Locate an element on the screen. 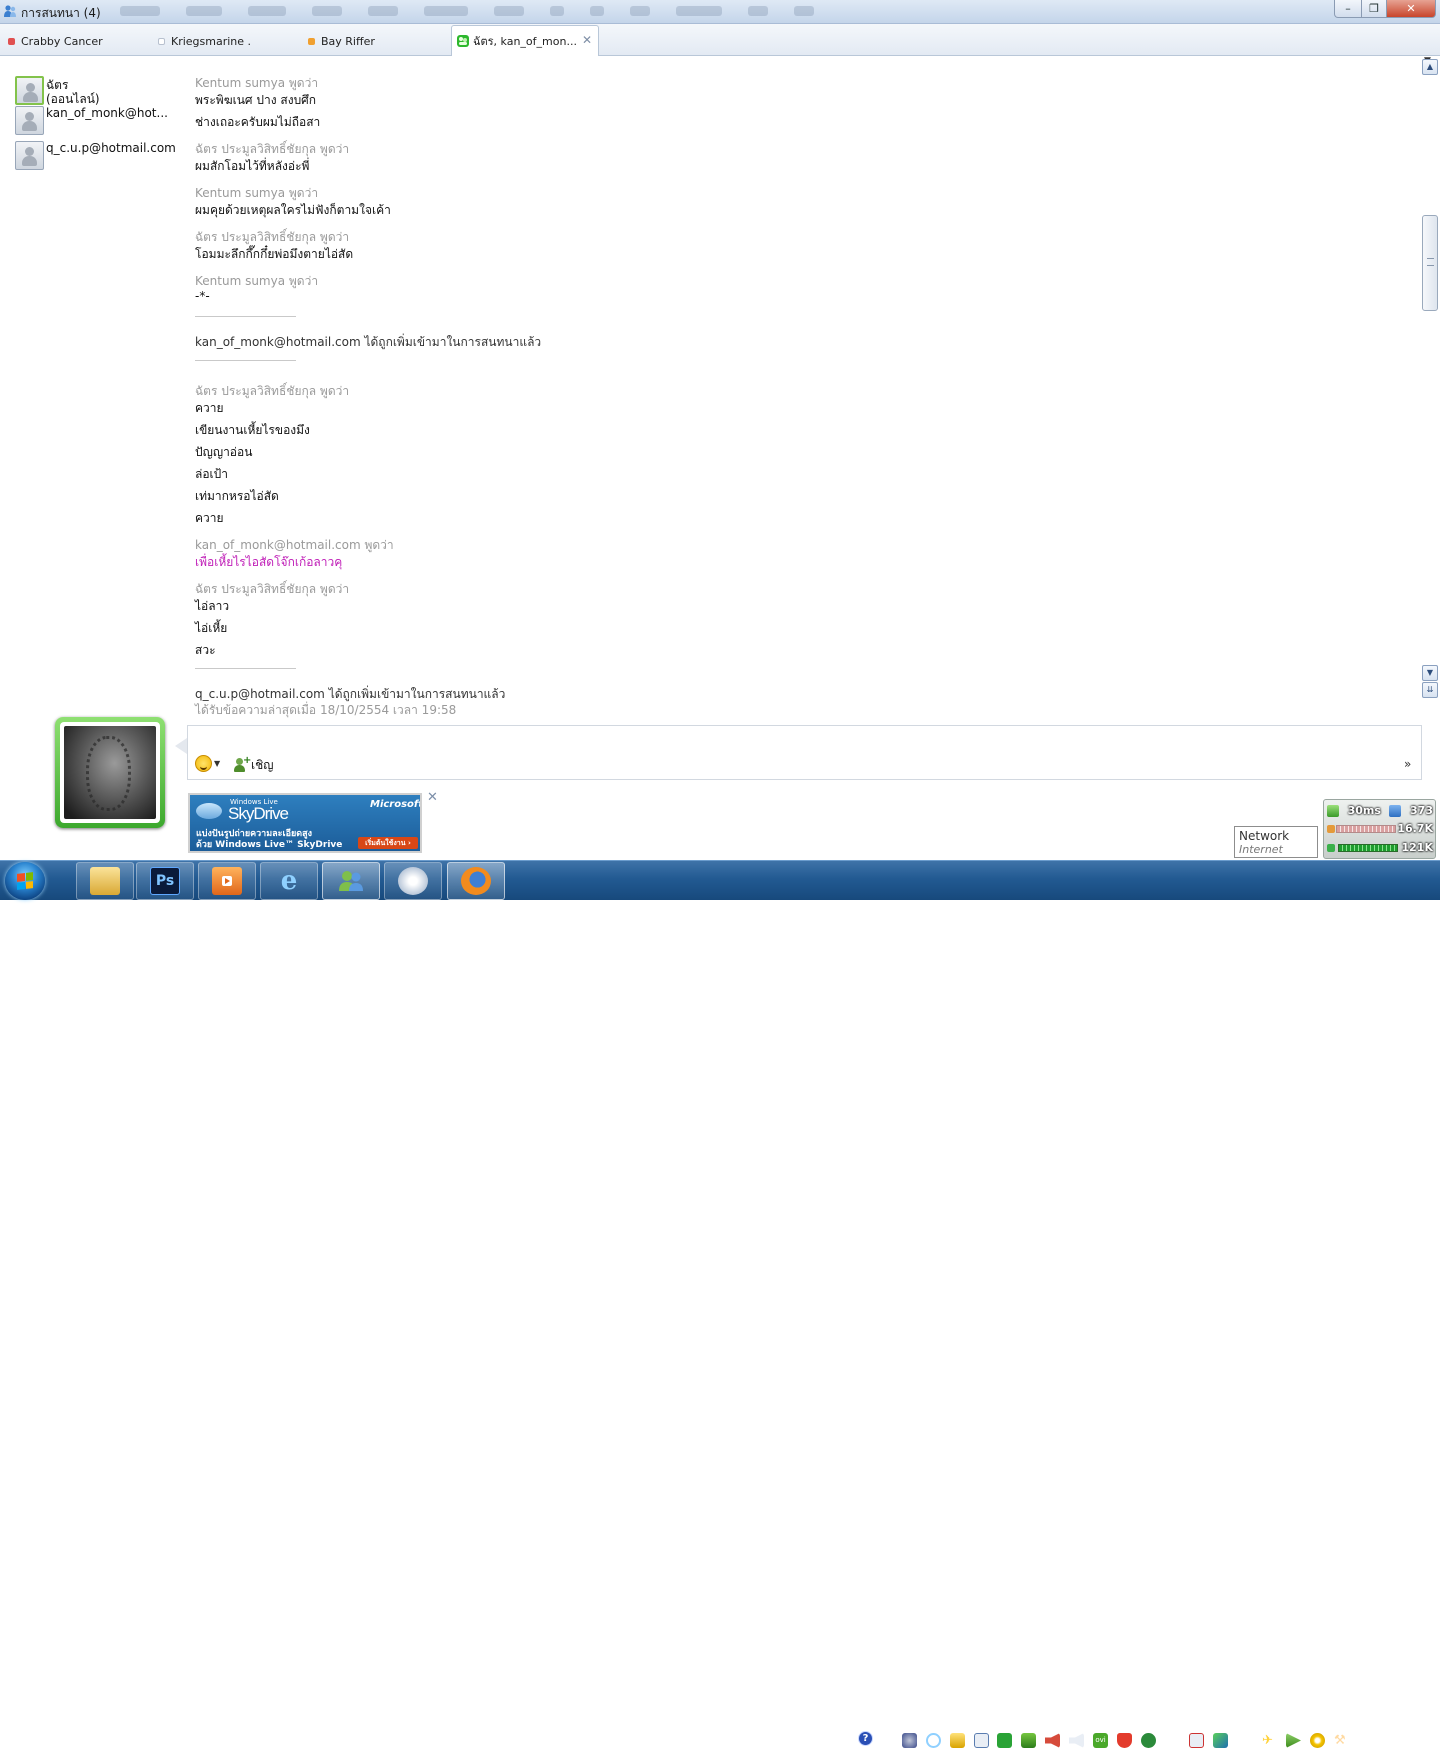 The image size is (1440, 1761). close-ad-button: ✕ is located at coordinates (432, 797).